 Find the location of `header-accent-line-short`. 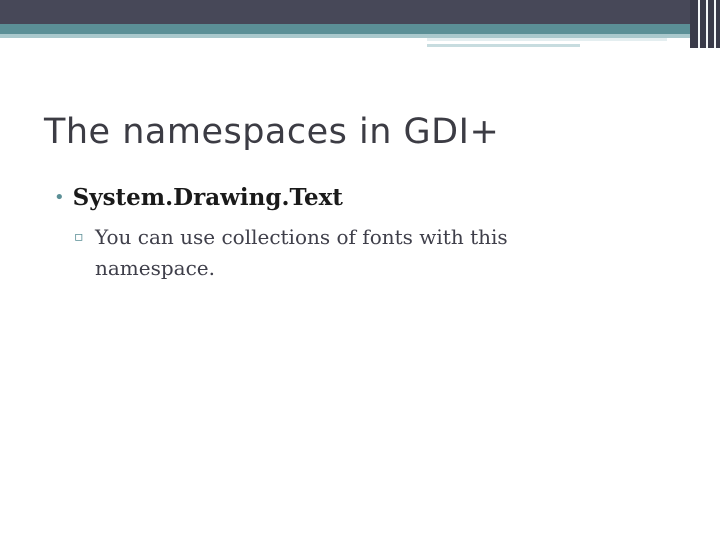

header-accent-line-short is located at coordinates (503, 45).